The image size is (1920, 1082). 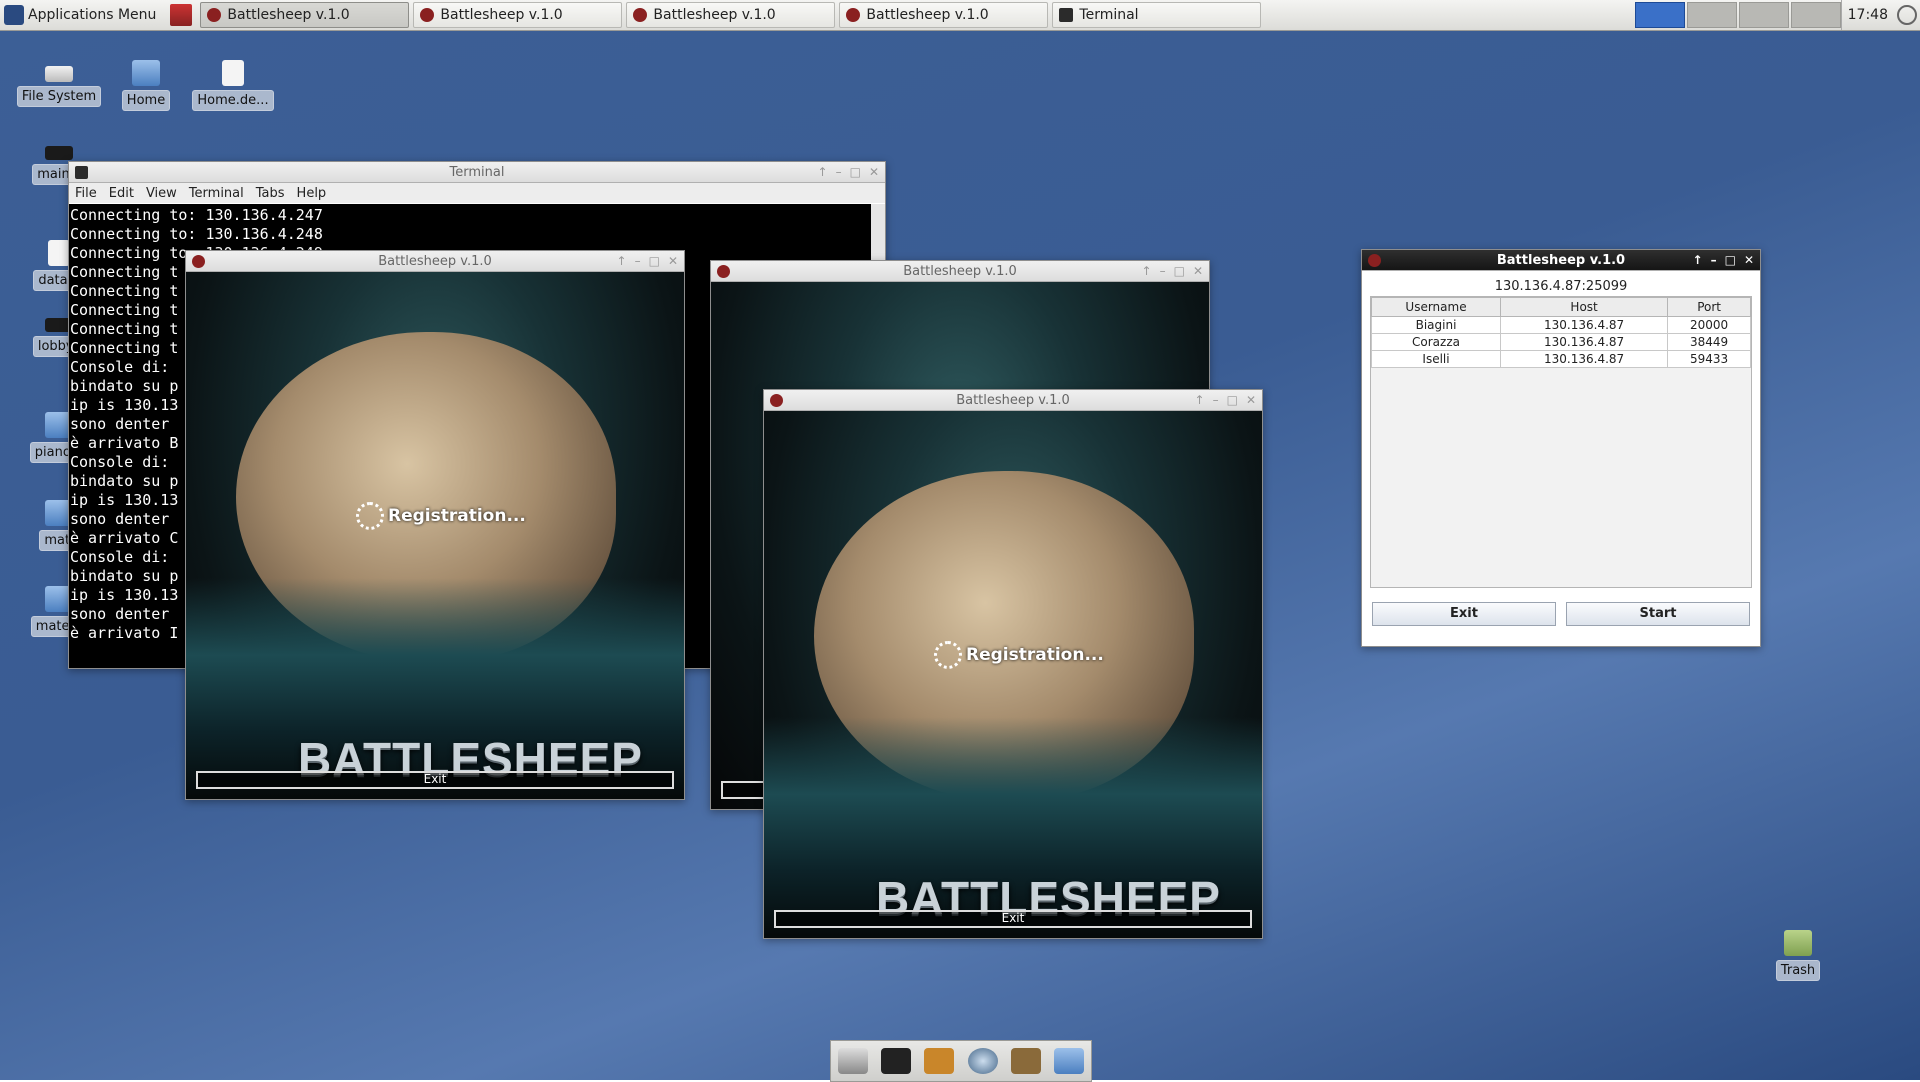 I want to click on column-username: Username, so click(x=1436, y=307).